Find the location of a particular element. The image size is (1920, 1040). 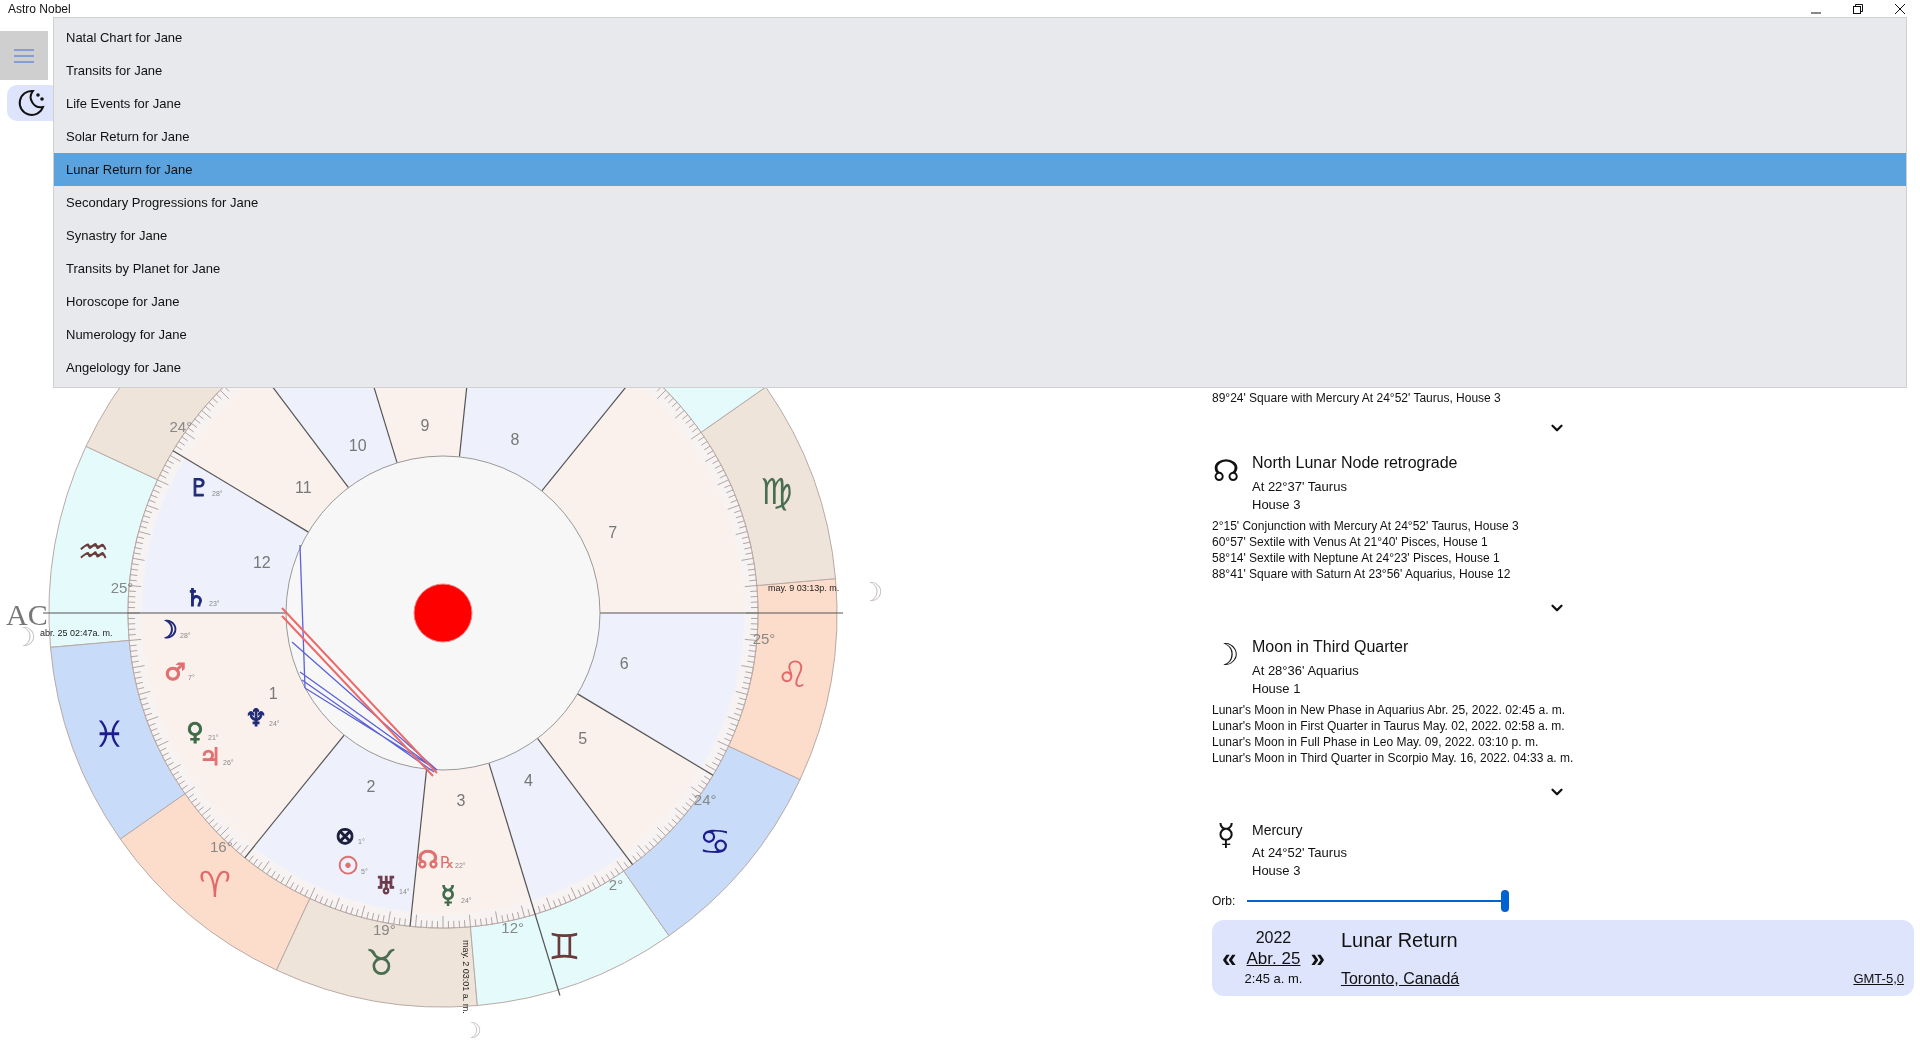

menu-item: Transits for Jane is located at coordinates (980, 70).